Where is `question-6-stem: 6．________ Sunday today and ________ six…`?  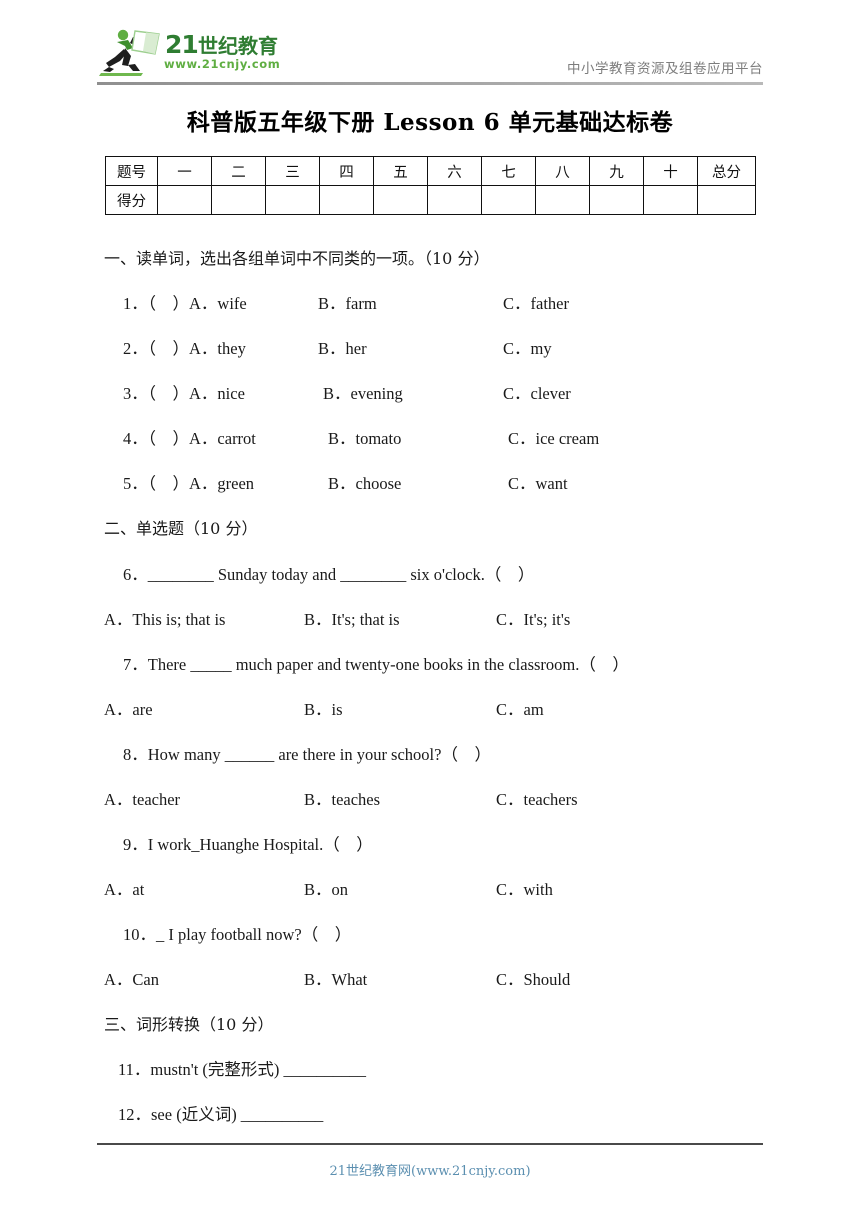
question-6-stem: 6．________ Sunday today and ________ six… is located at coordinates (329, 574).